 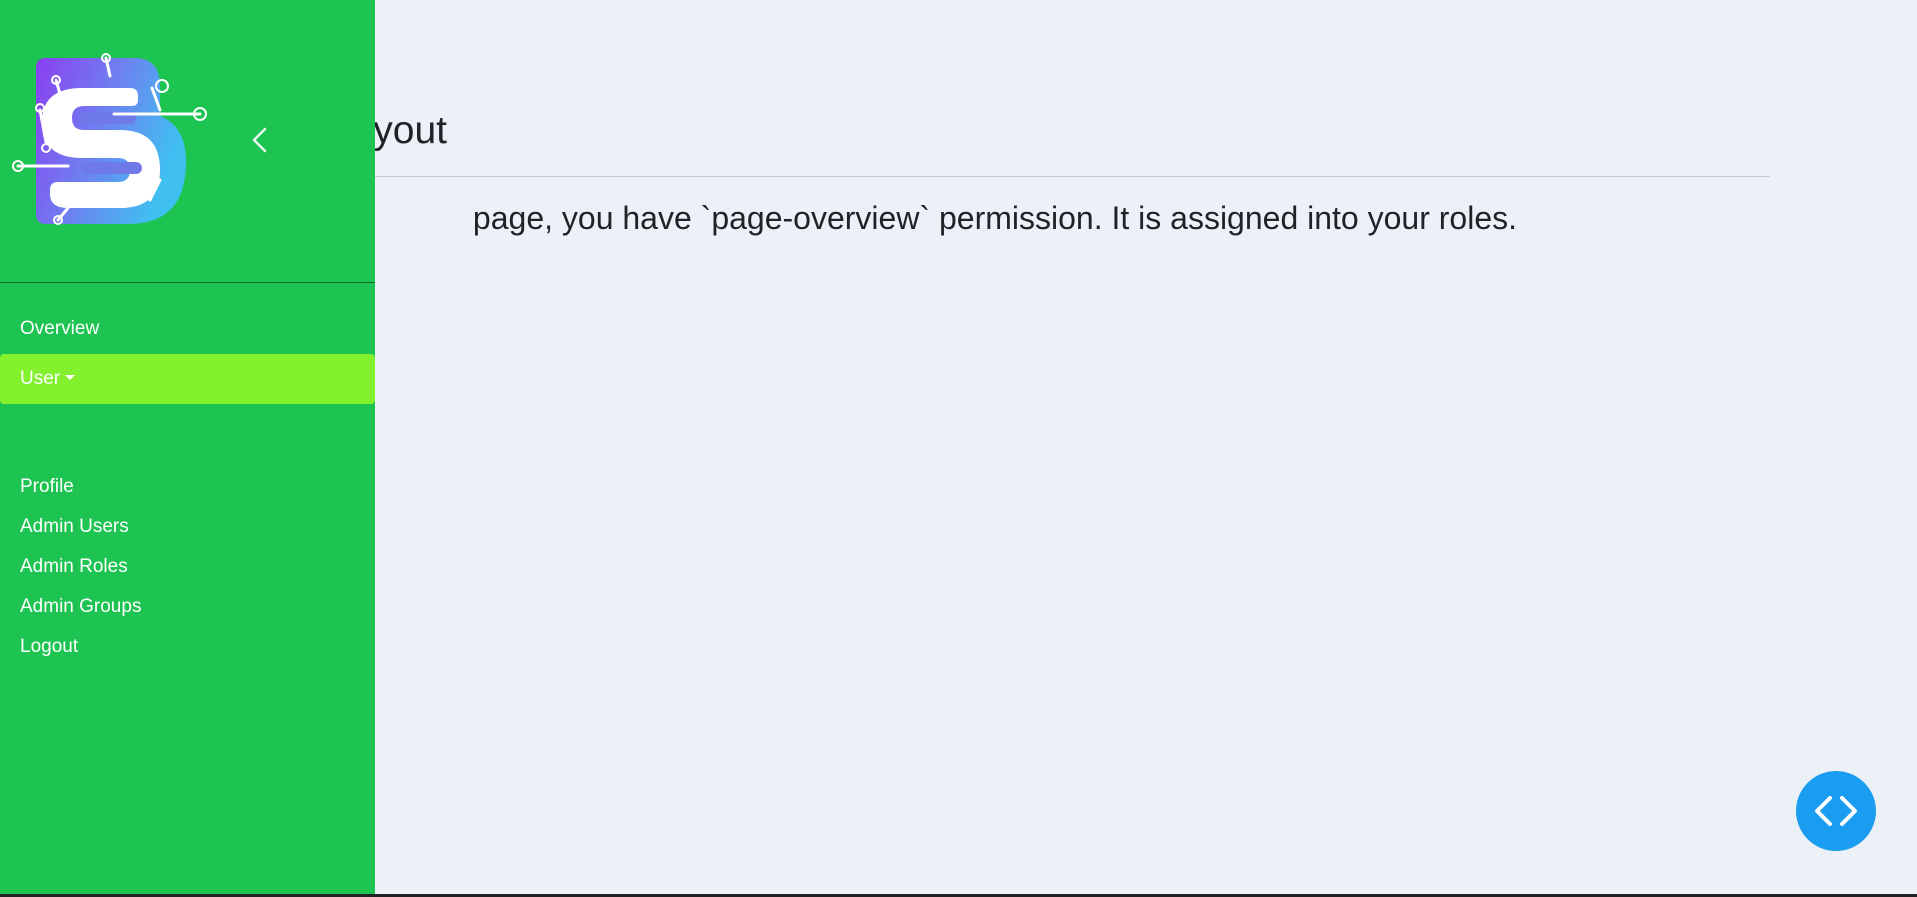 I want to click on sidebar-item-user-dropdown: User, so click(x=187, y=379).